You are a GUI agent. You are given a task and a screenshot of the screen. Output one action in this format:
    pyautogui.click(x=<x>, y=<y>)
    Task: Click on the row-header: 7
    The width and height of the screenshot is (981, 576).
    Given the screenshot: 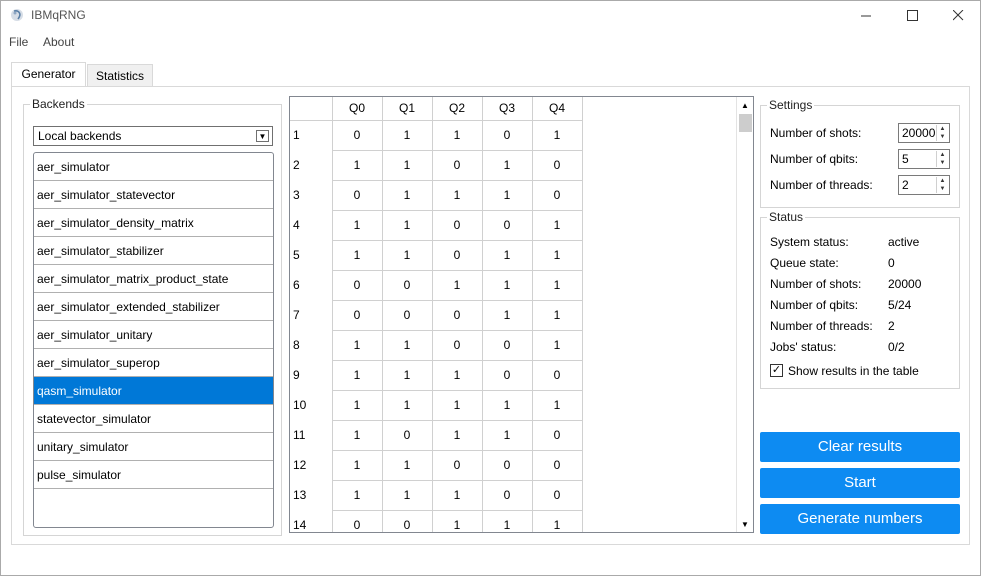 What is the action you would take?
    pyautogui.click(x=311, y=315)
    